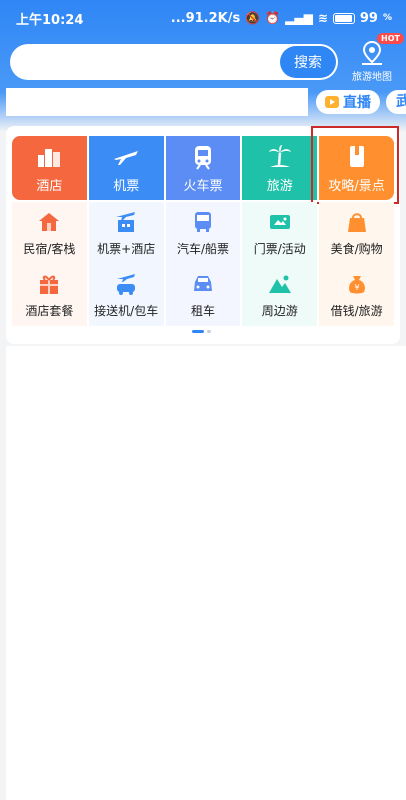  Describe the element at coordinates (280, 168) in the screenshot. I see `category-travel: 旅游` at that location.